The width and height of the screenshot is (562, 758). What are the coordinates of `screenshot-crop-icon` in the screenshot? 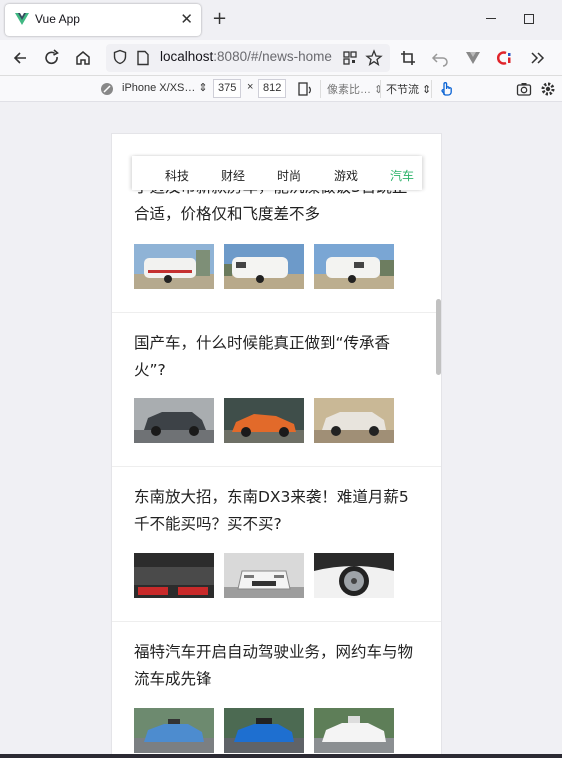 It's located at (408, 58).